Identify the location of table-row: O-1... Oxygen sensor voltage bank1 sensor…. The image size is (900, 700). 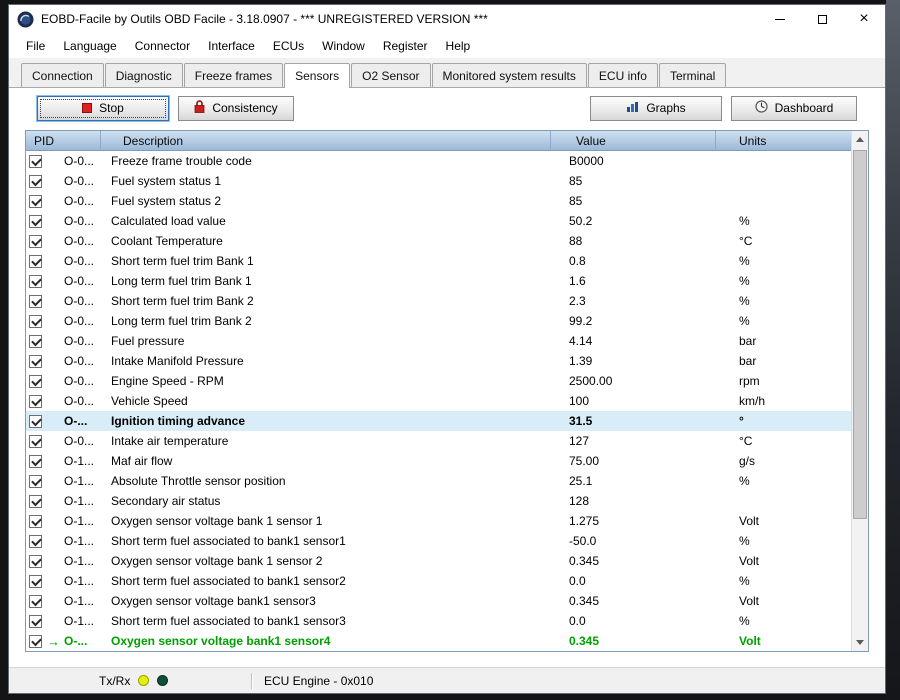
(438, 601).